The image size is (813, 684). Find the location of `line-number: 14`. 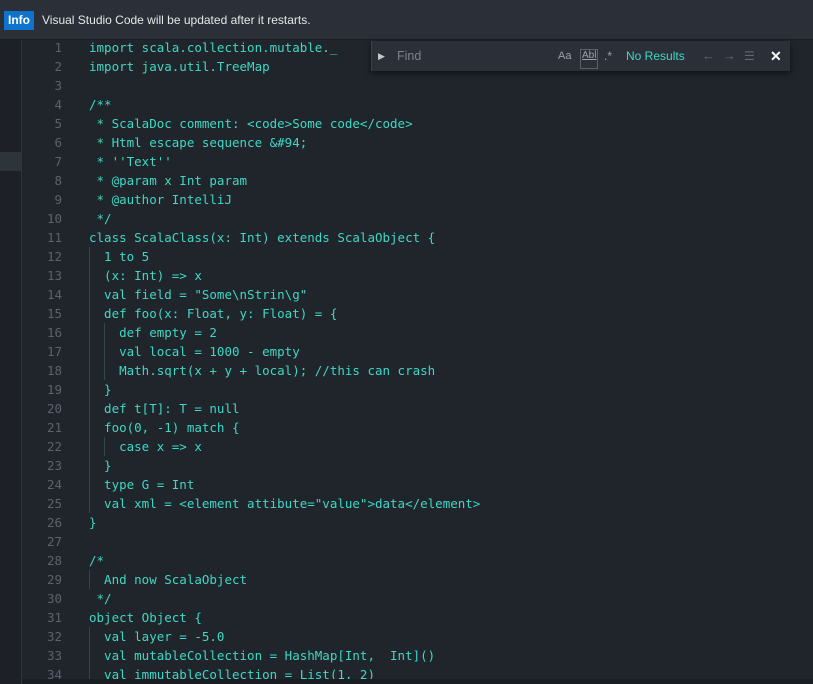

line-number: 14 is located at coordinates (54, 294).